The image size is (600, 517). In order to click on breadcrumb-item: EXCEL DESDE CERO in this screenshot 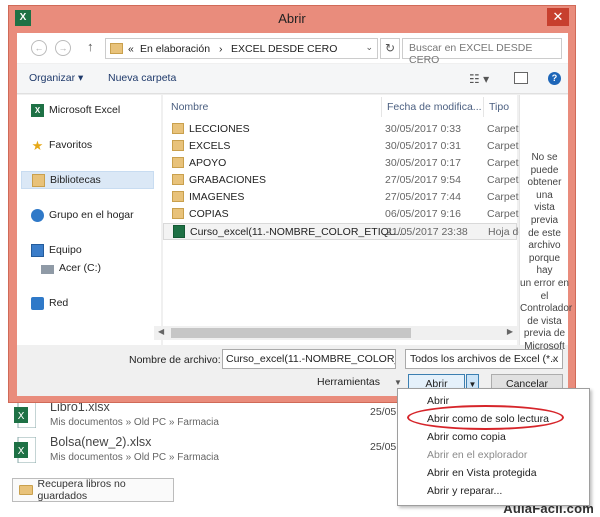, I will do `click(284, 49)`.